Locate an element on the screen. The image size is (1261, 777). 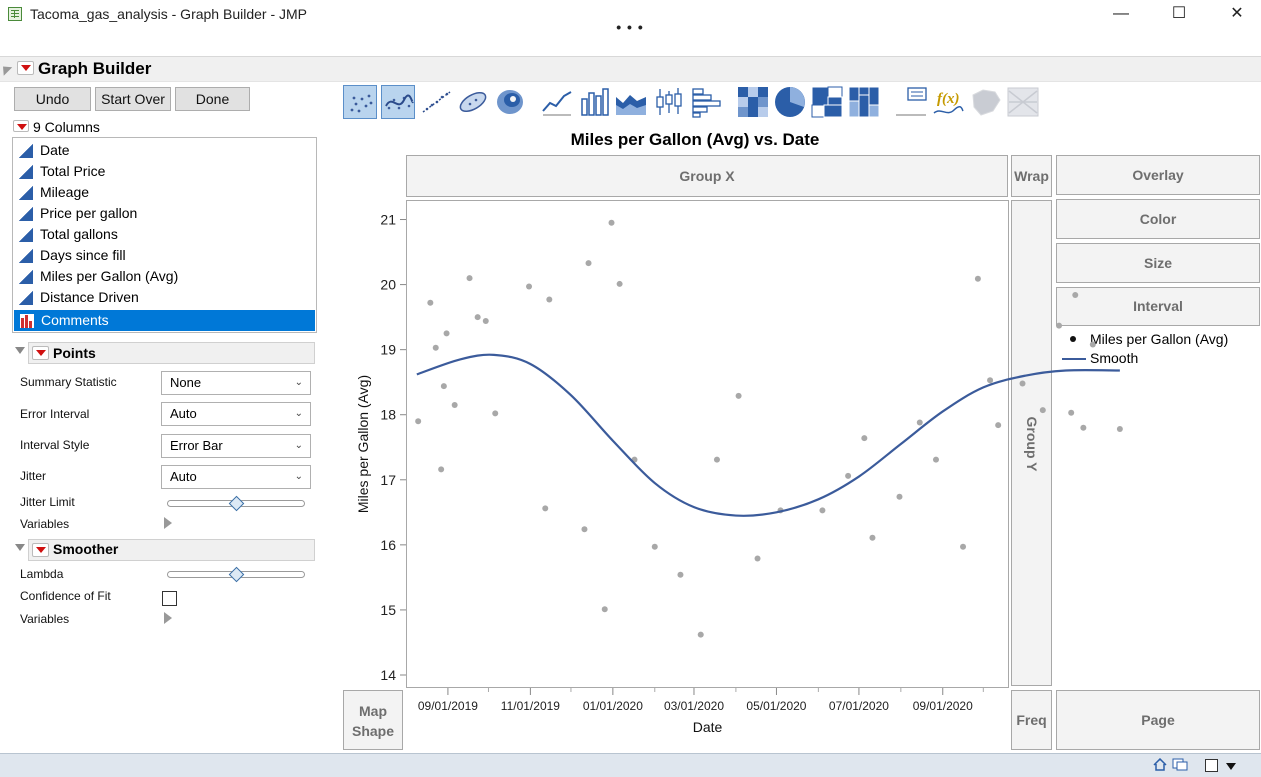
overlay-zone: Overlay is located at coordinates (1158, 175).